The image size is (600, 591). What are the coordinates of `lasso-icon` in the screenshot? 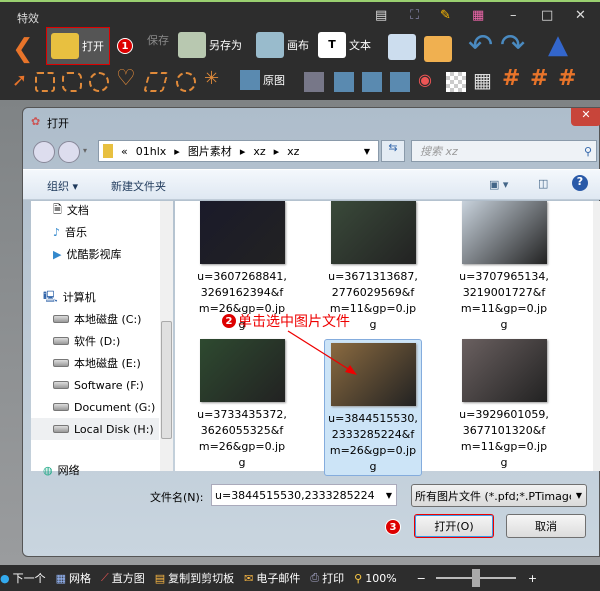 It's located at (186, 82).